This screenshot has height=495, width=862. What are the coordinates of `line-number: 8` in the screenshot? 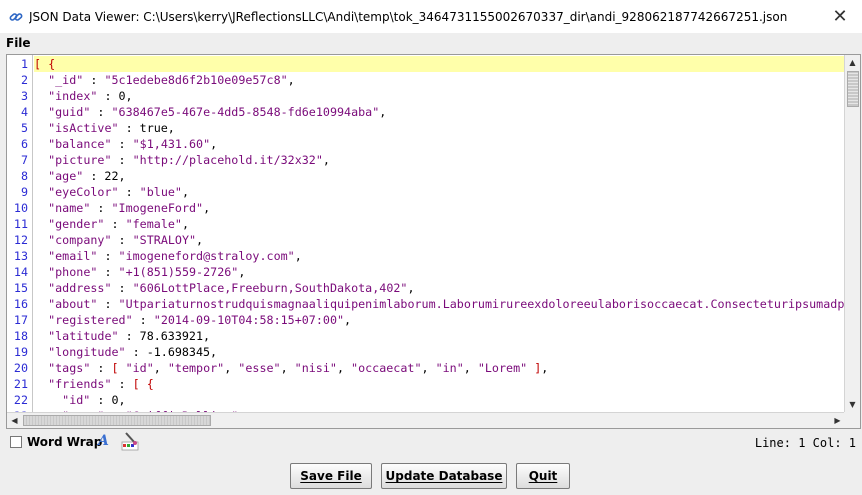 It's located at (24, 176).